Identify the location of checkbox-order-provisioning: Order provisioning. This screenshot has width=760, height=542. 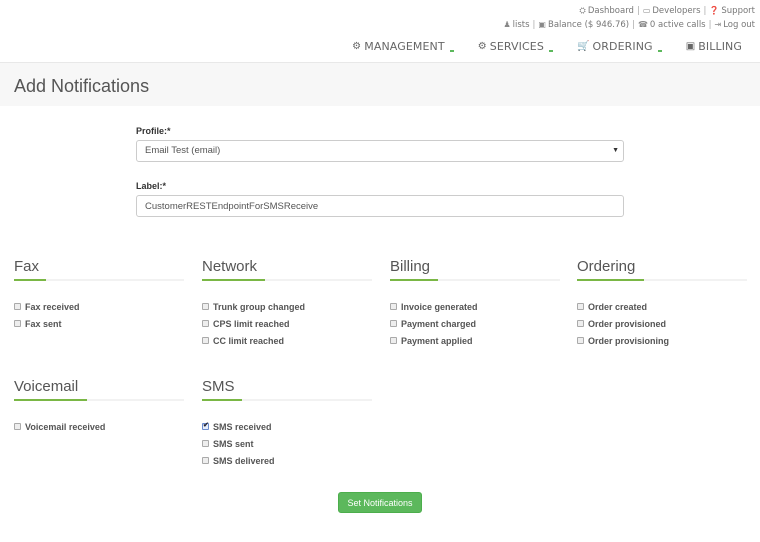
(662, 340).